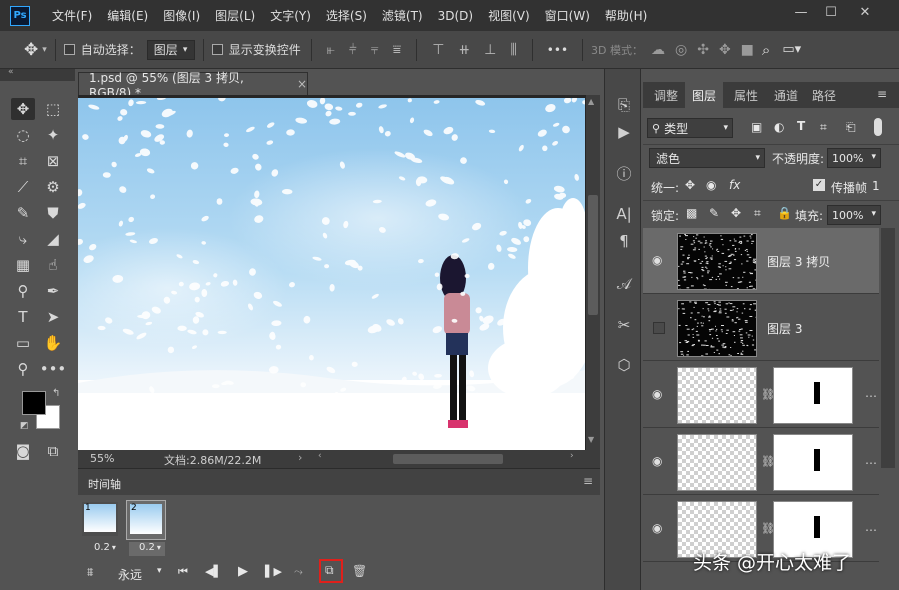  Describe the element at coordinates (53, 265) in the screenshot. I see `smudge-tool-icon: ☝` at that location.